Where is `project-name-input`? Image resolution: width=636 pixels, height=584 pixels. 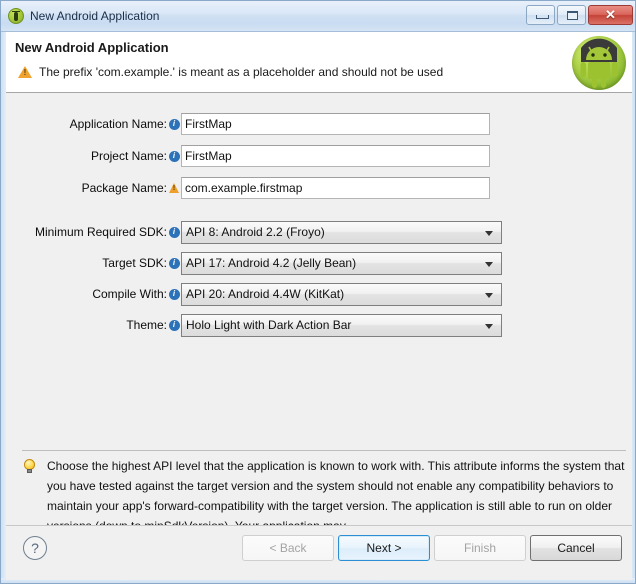 project-name-input is located at coordinates (335, 156).